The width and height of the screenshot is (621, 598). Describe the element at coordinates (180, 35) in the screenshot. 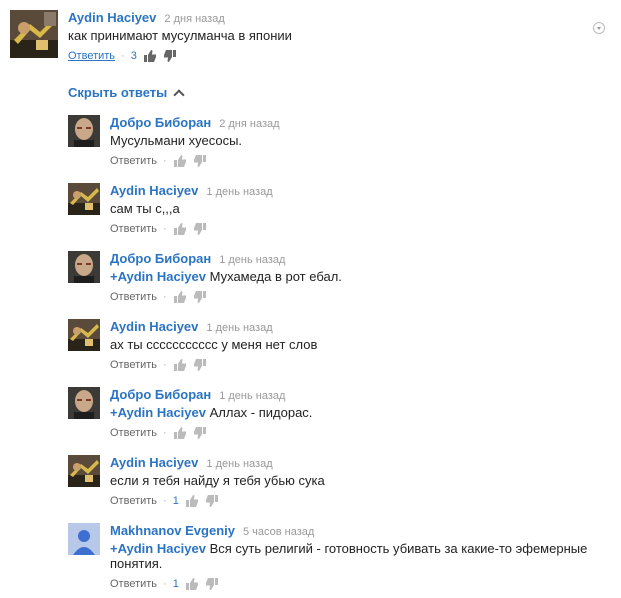

I see `comment-text: как принимают мусулманча в японии` at that location.